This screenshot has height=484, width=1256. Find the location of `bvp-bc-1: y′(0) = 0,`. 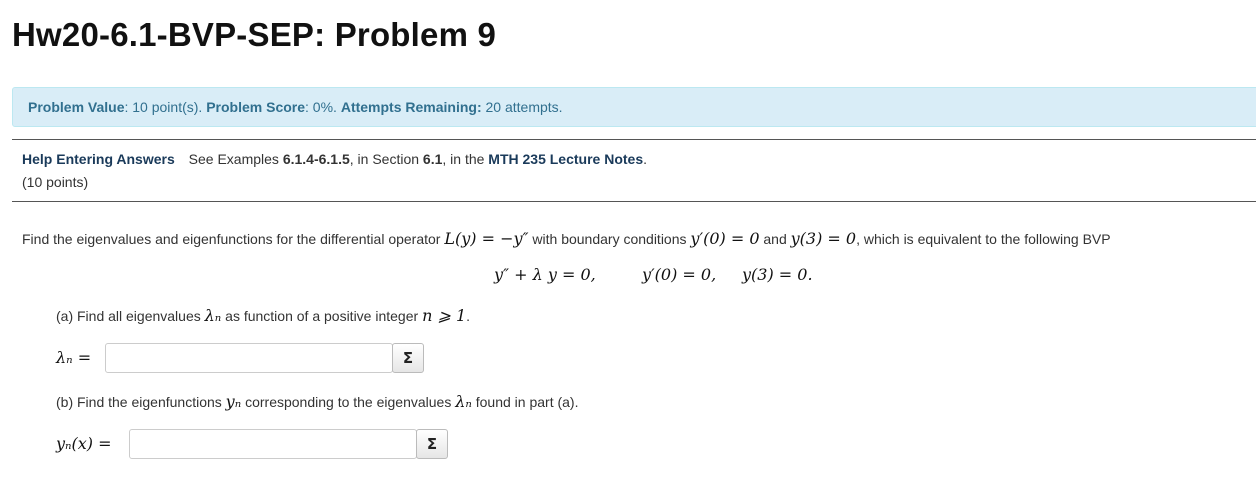

bvp-bc-1: y′(0) = 0, is located at coordinates (679, 274).